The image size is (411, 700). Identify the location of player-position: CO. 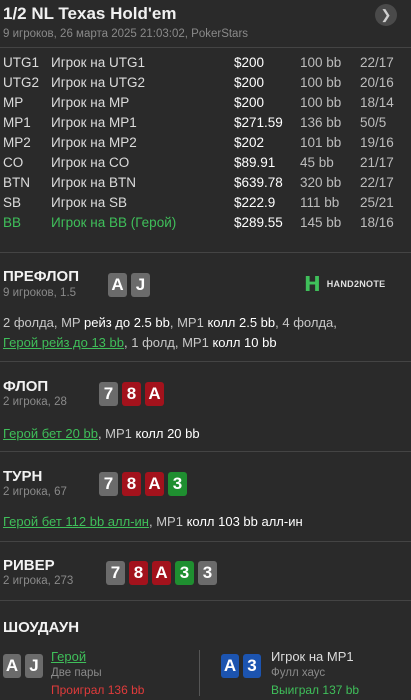
(13, 162).